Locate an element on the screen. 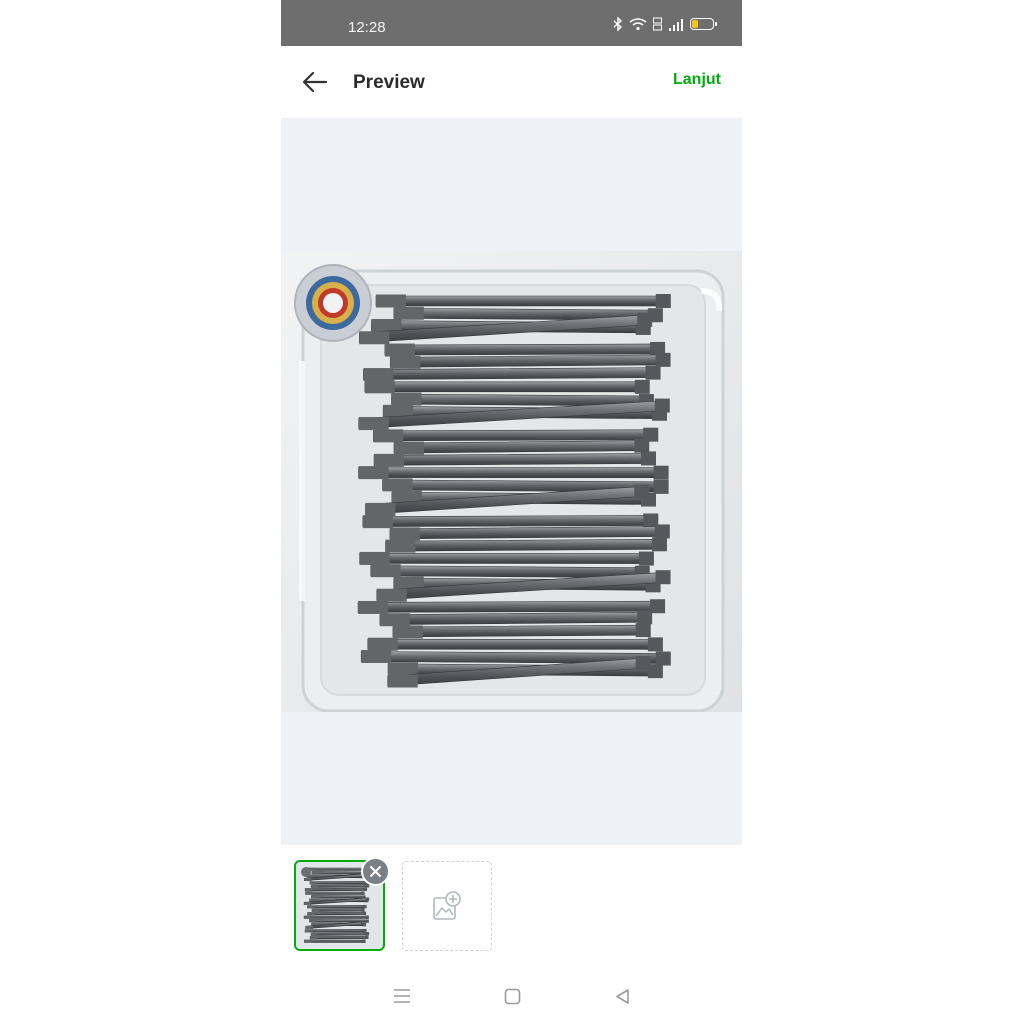 This screenshot has width=1024, height=1024. remove-thumbnail-button is located at coordinates (375, 871).